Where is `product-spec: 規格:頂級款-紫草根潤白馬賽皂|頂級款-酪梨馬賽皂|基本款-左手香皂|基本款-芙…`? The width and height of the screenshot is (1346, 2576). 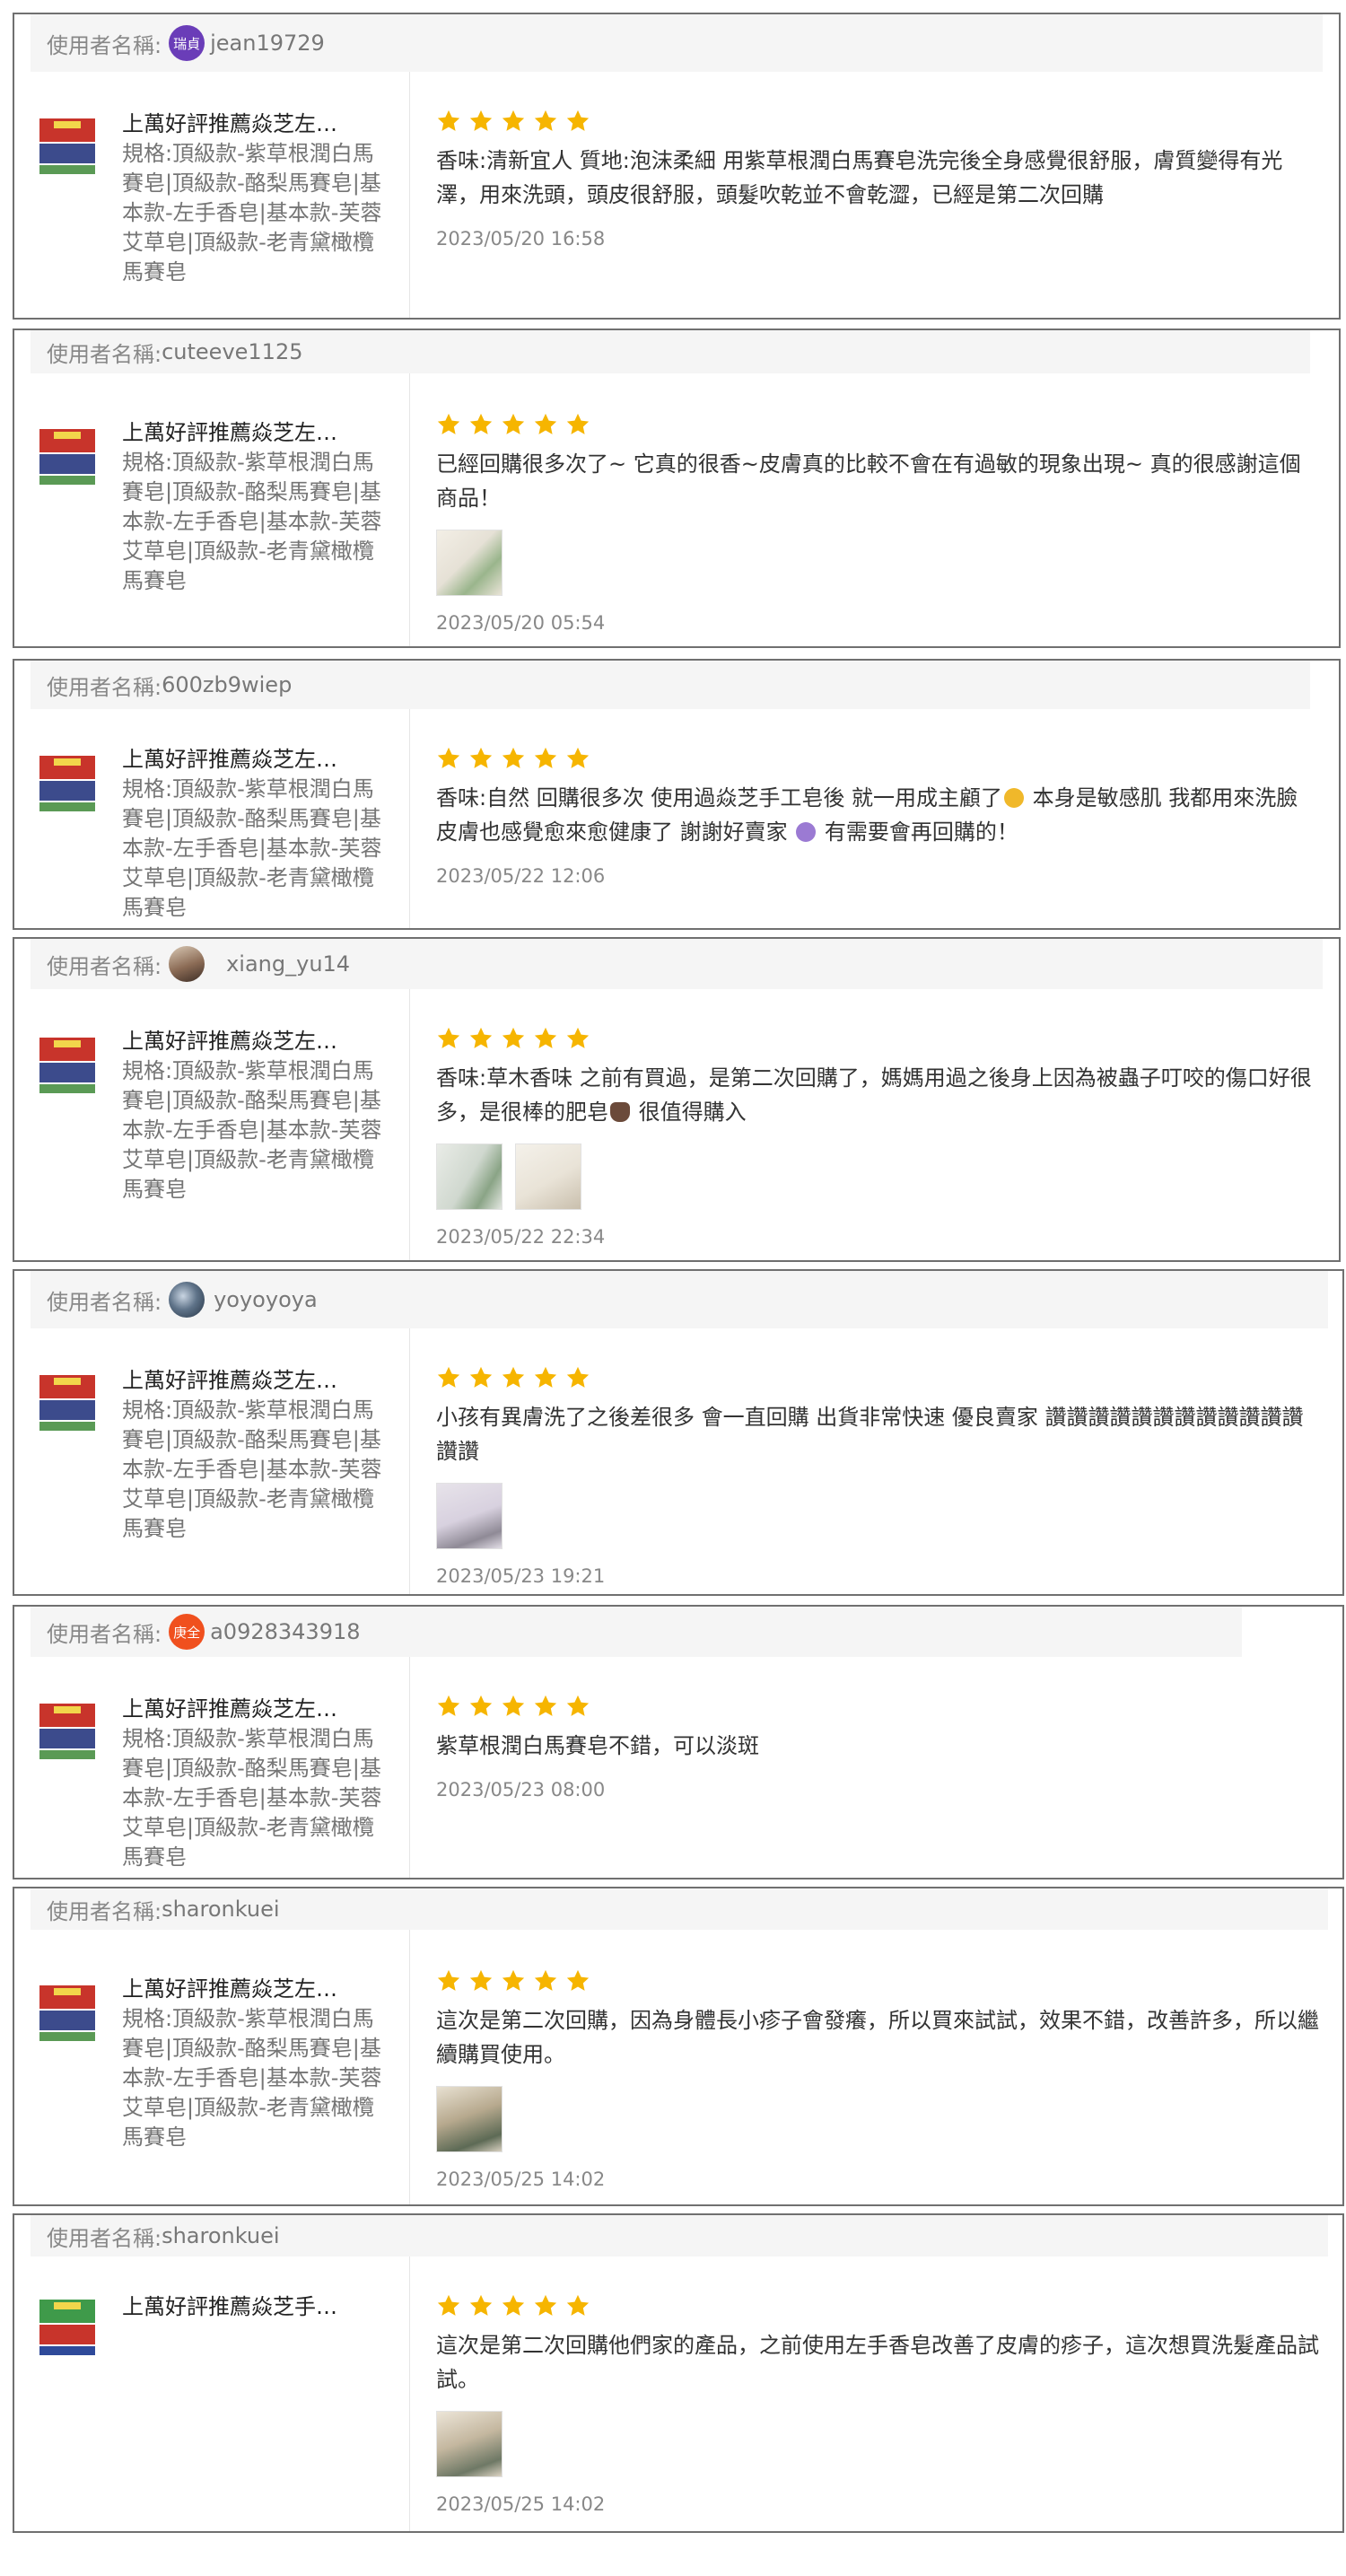
product-spec: 規格:頂級款-紫草根潤白馬賽皂|頂級款-酪梨馬賽皂|基本款-左手香皂|基本款-芙… is located at coordinates (252, 1130).